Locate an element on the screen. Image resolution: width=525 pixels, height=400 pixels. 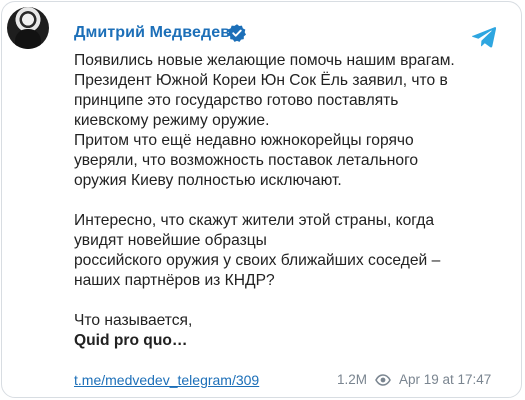
author-name: Дмитрий Медведев is located at coordinates (152, 33).